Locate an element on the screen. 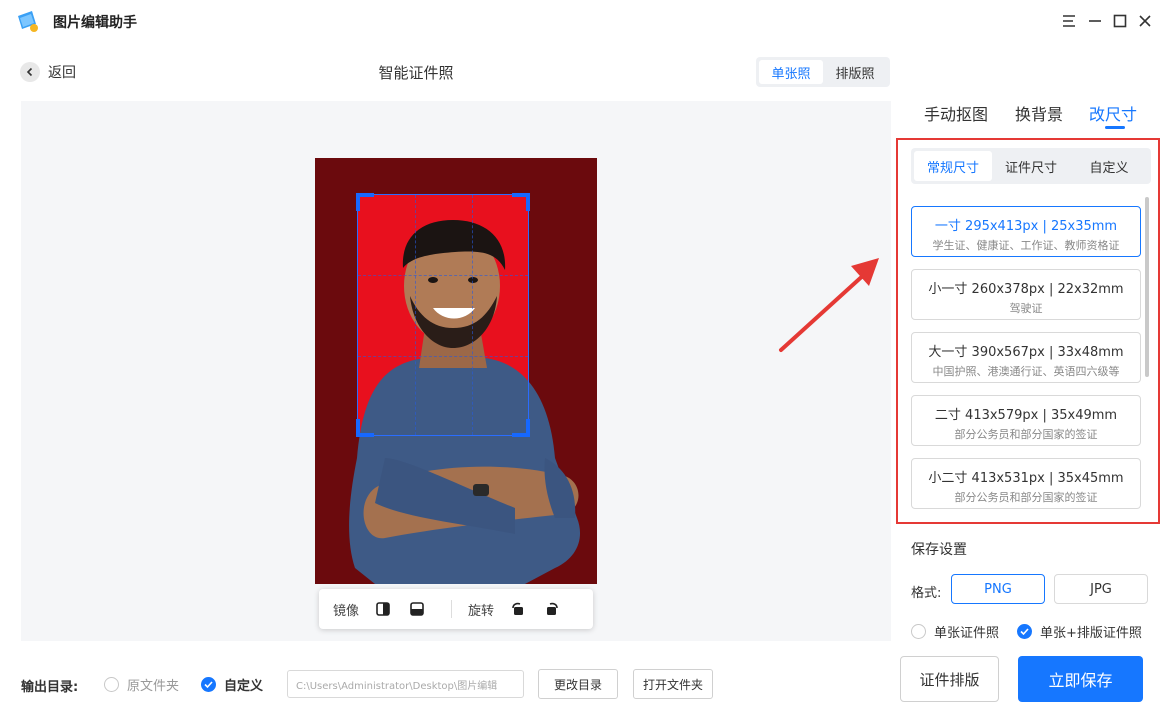  output-original-folder-radio: 原文件夹 is located at coordinates (141, 684).